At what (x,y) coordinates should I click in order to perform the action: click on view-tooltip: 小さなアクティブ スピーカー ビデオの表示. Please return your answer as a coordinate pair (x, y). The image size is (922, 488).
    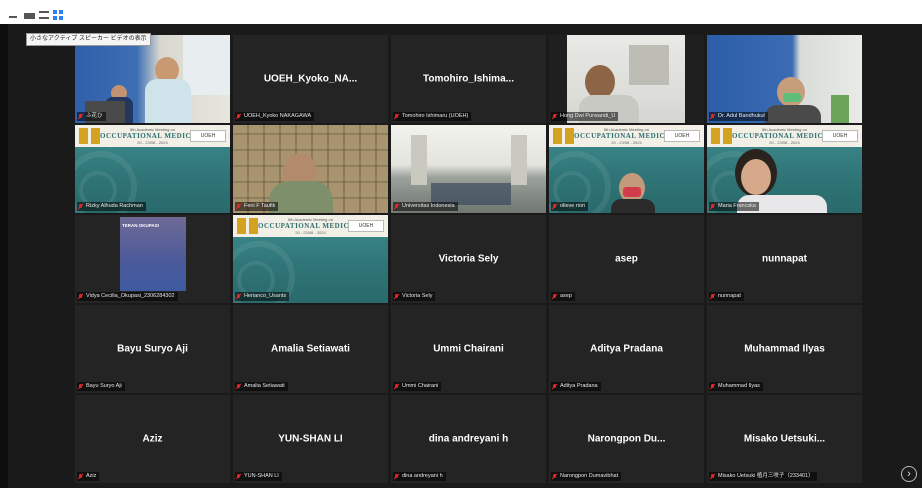
    Looking at the image, I should click on (88, 39).